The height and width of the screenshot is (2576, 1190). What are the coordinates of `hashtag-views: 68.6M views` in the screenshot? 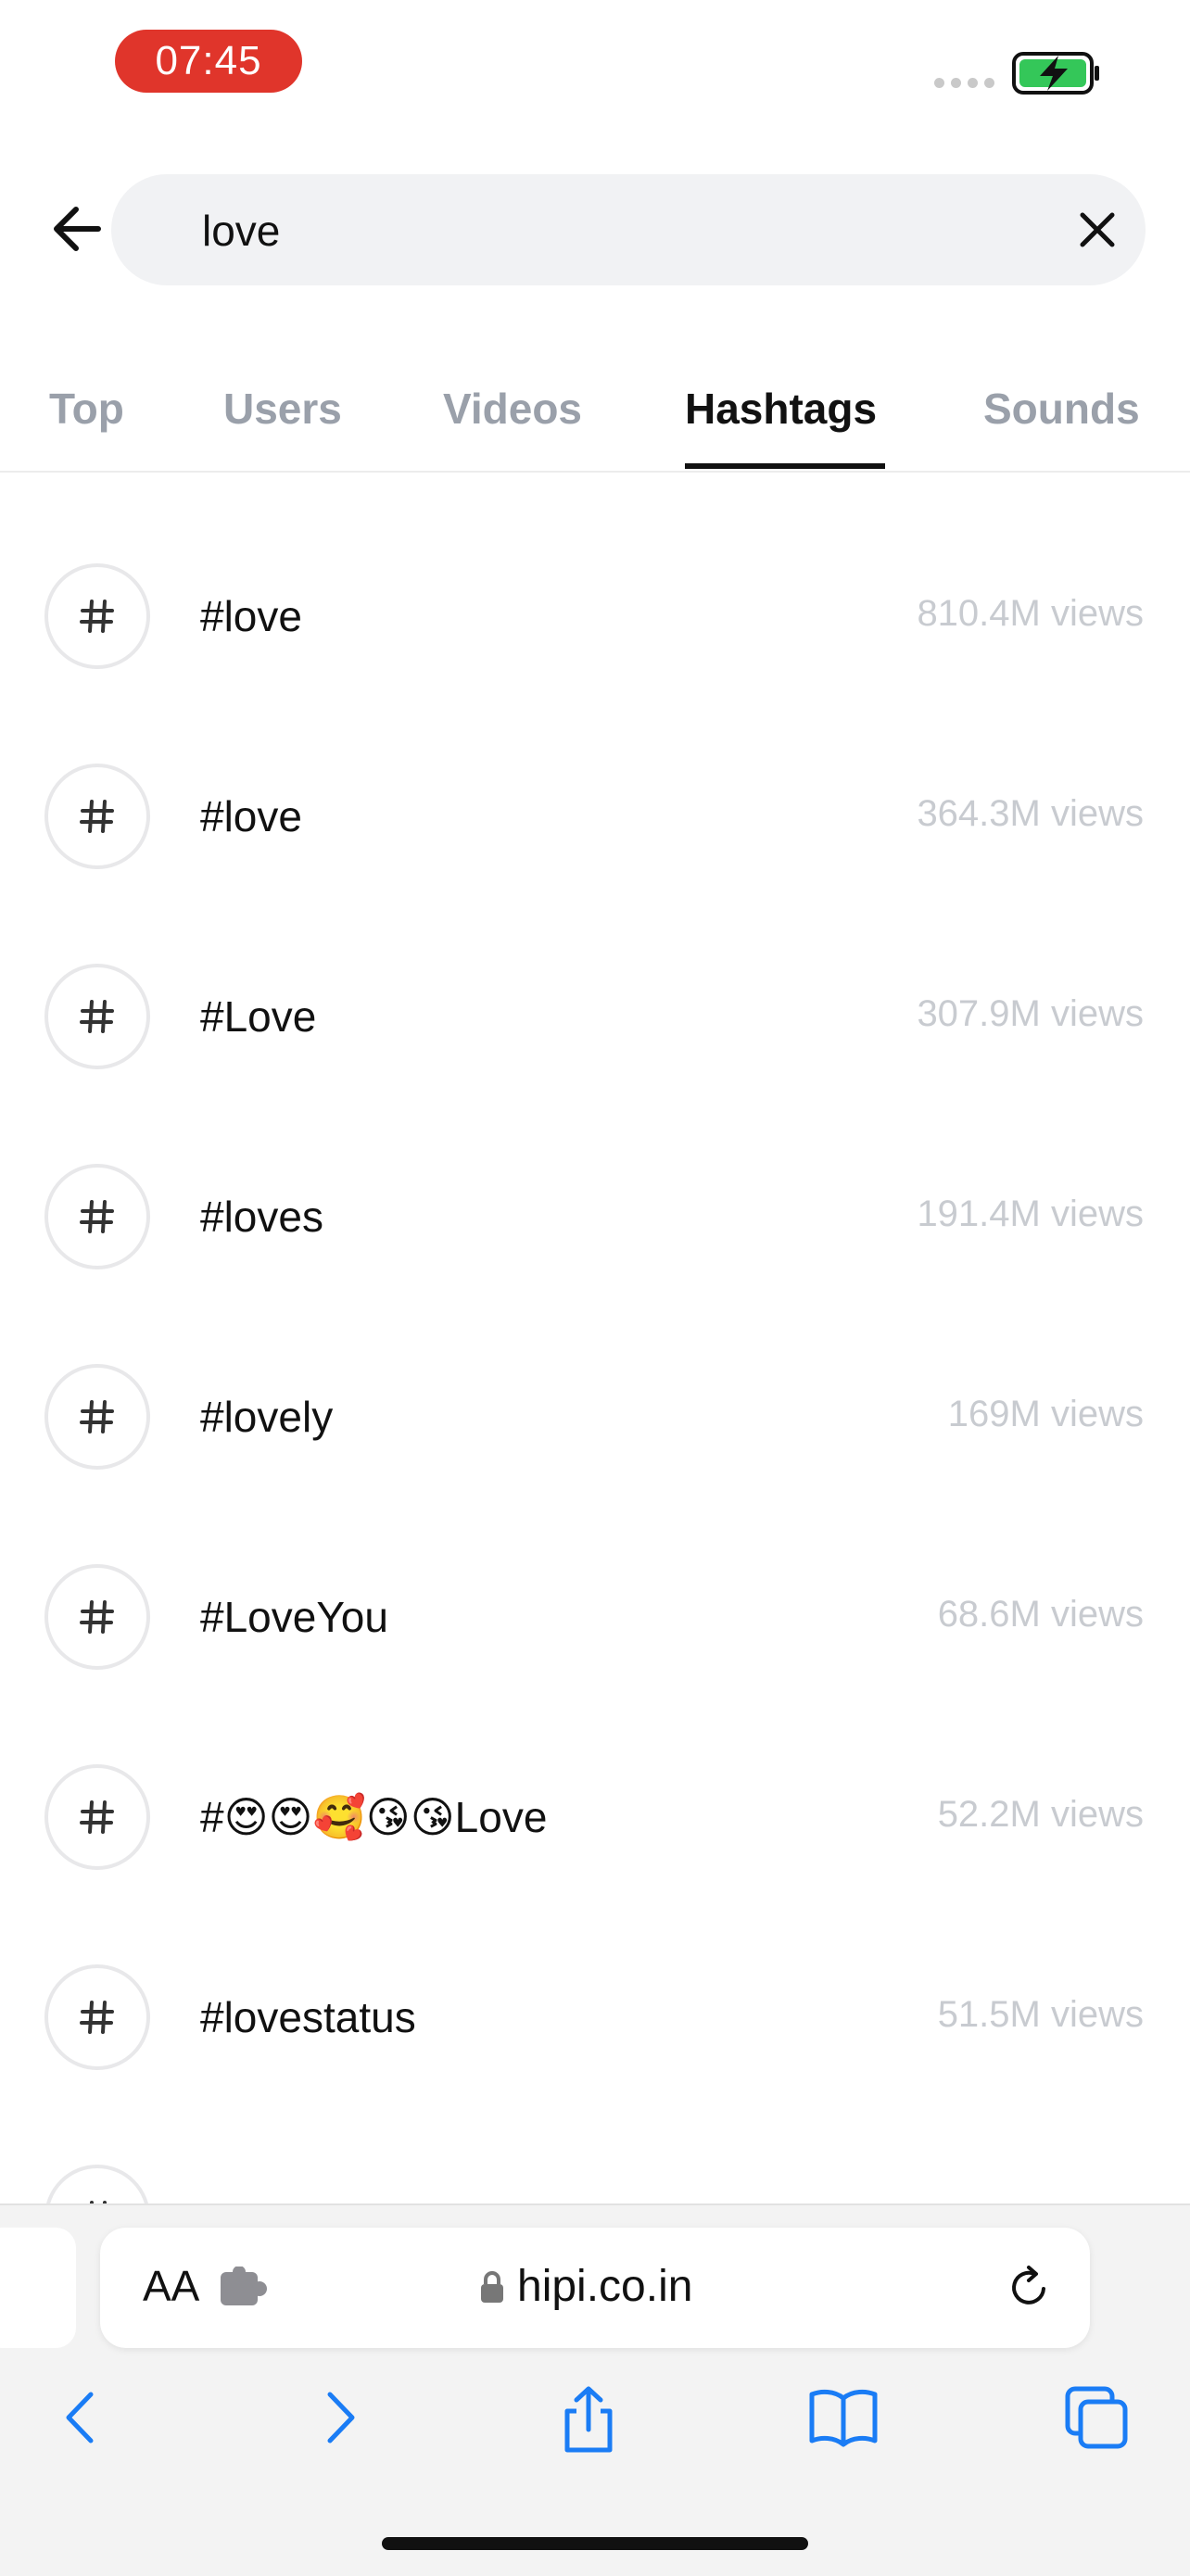 It's located at (1040, 1614).